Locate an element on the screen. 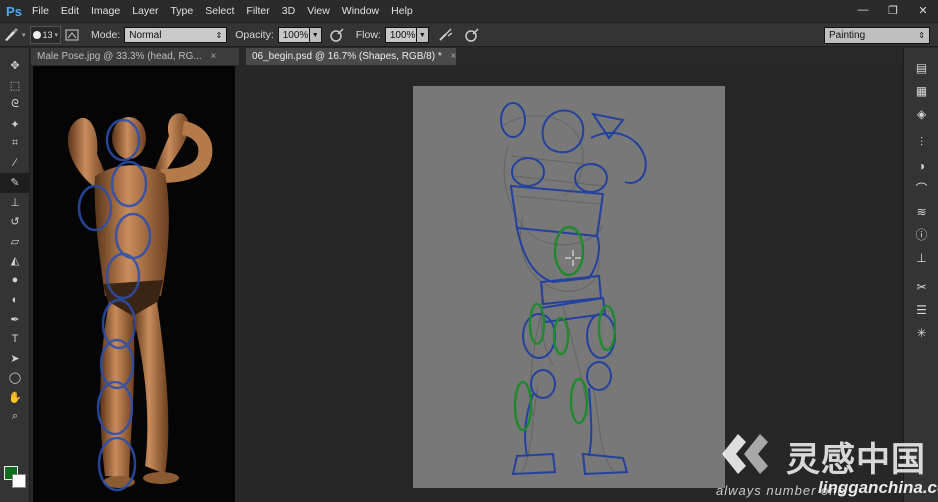  flow-label: Flow: is located at coordinates (368, 34).